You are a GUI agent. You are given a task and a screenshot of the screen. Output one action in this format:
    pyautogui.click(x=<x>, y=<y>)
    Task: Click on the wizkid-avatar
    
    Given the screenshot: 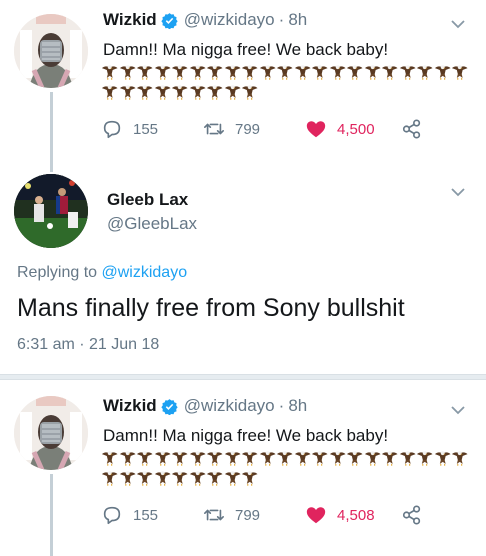 What is the action you would take?
    pyautogui.click(x=51, y=433)
    